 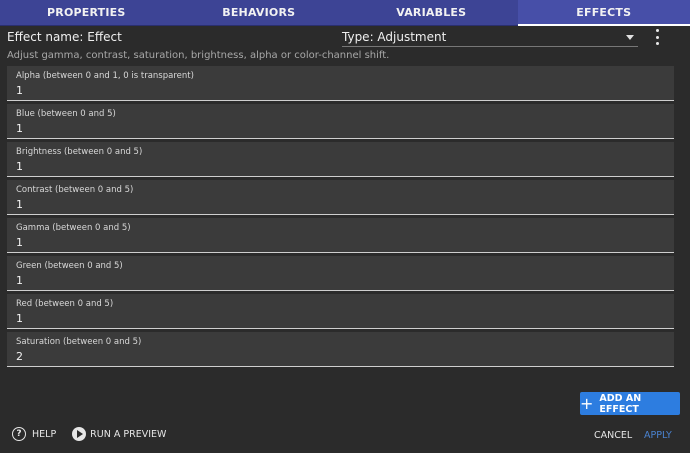 What do you see at coordinates (86, 12) in the screenshot?
I see `tab-properties: PROPERTIES` at bounding box center [86, 12].